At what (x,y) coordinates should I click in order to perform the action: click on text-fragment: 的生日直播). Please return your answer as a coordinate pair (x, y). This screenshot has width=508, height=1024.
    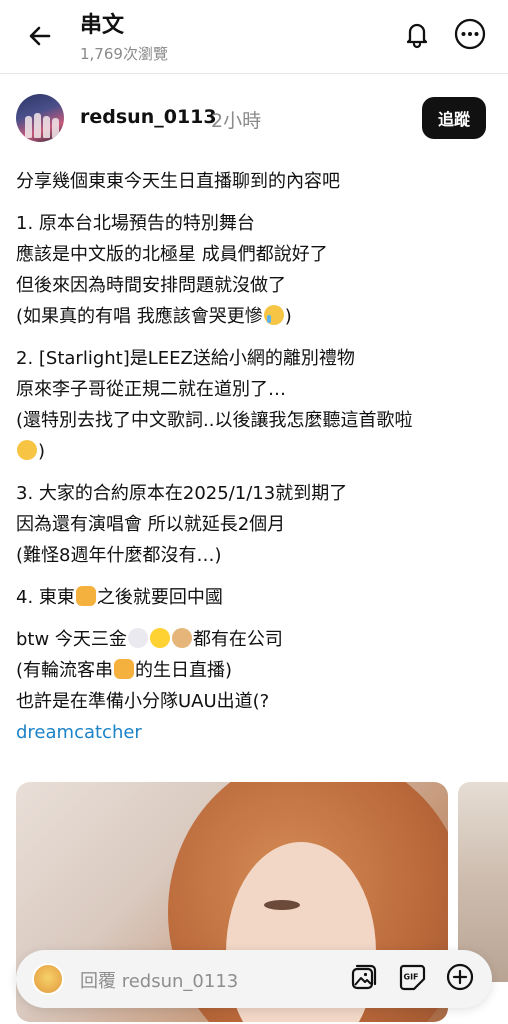
    Looking at the image, I should click on (184, 670).